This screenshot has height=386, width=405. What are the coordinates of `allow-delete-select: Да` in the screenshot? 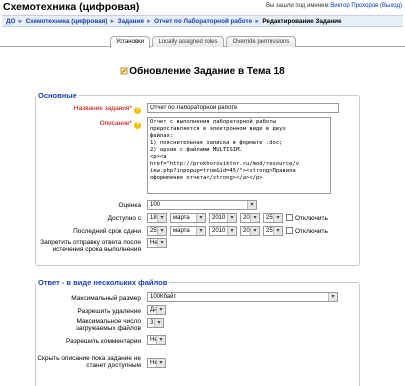 It's located at (156, 310).